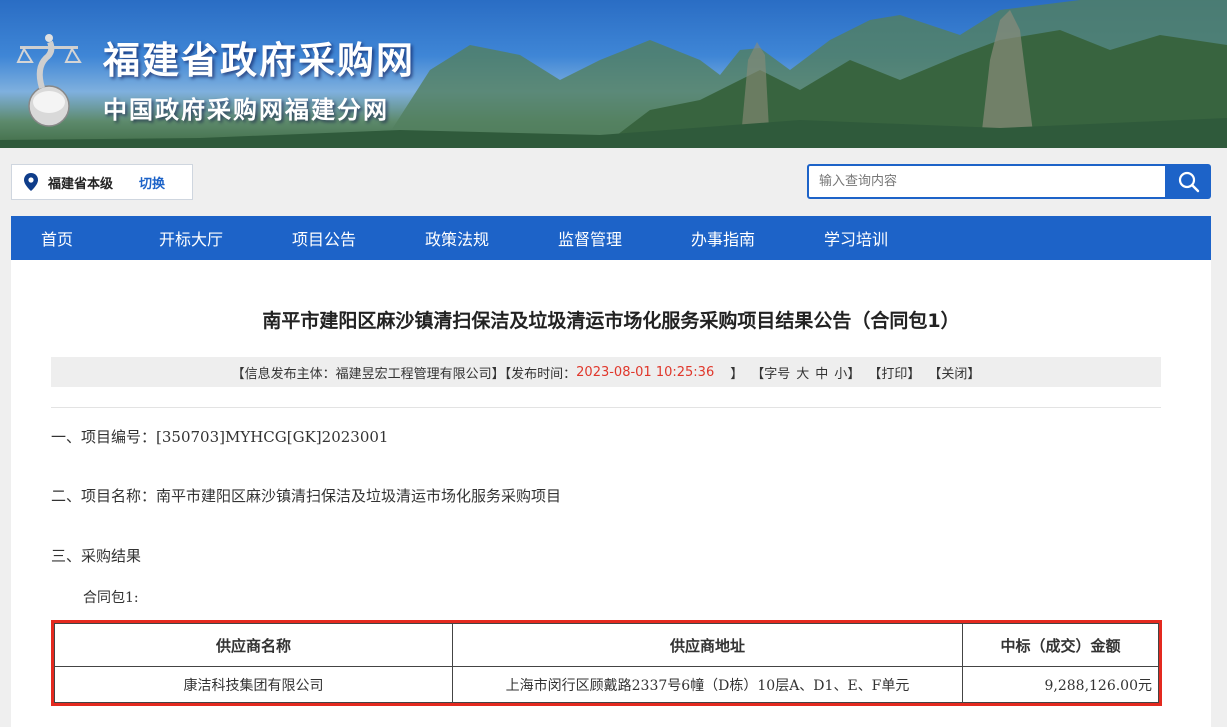 The image size is (1227, 727). What do you see at coordinates (49, 80) in the screenshot?
I see `scales-of-justice-logo-icon` at bounding box center [49, 80].